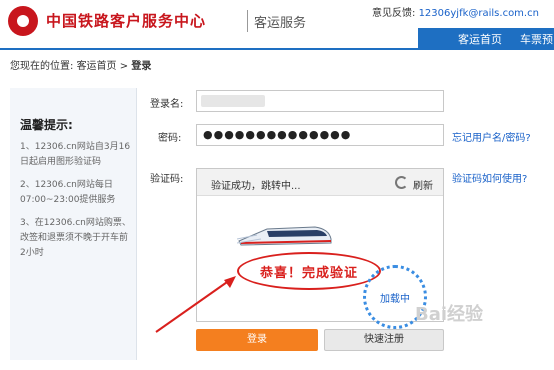 This screenshot has height=370, width=554. I want to click on nav-item-home: 客运首页, so click(480, 39).